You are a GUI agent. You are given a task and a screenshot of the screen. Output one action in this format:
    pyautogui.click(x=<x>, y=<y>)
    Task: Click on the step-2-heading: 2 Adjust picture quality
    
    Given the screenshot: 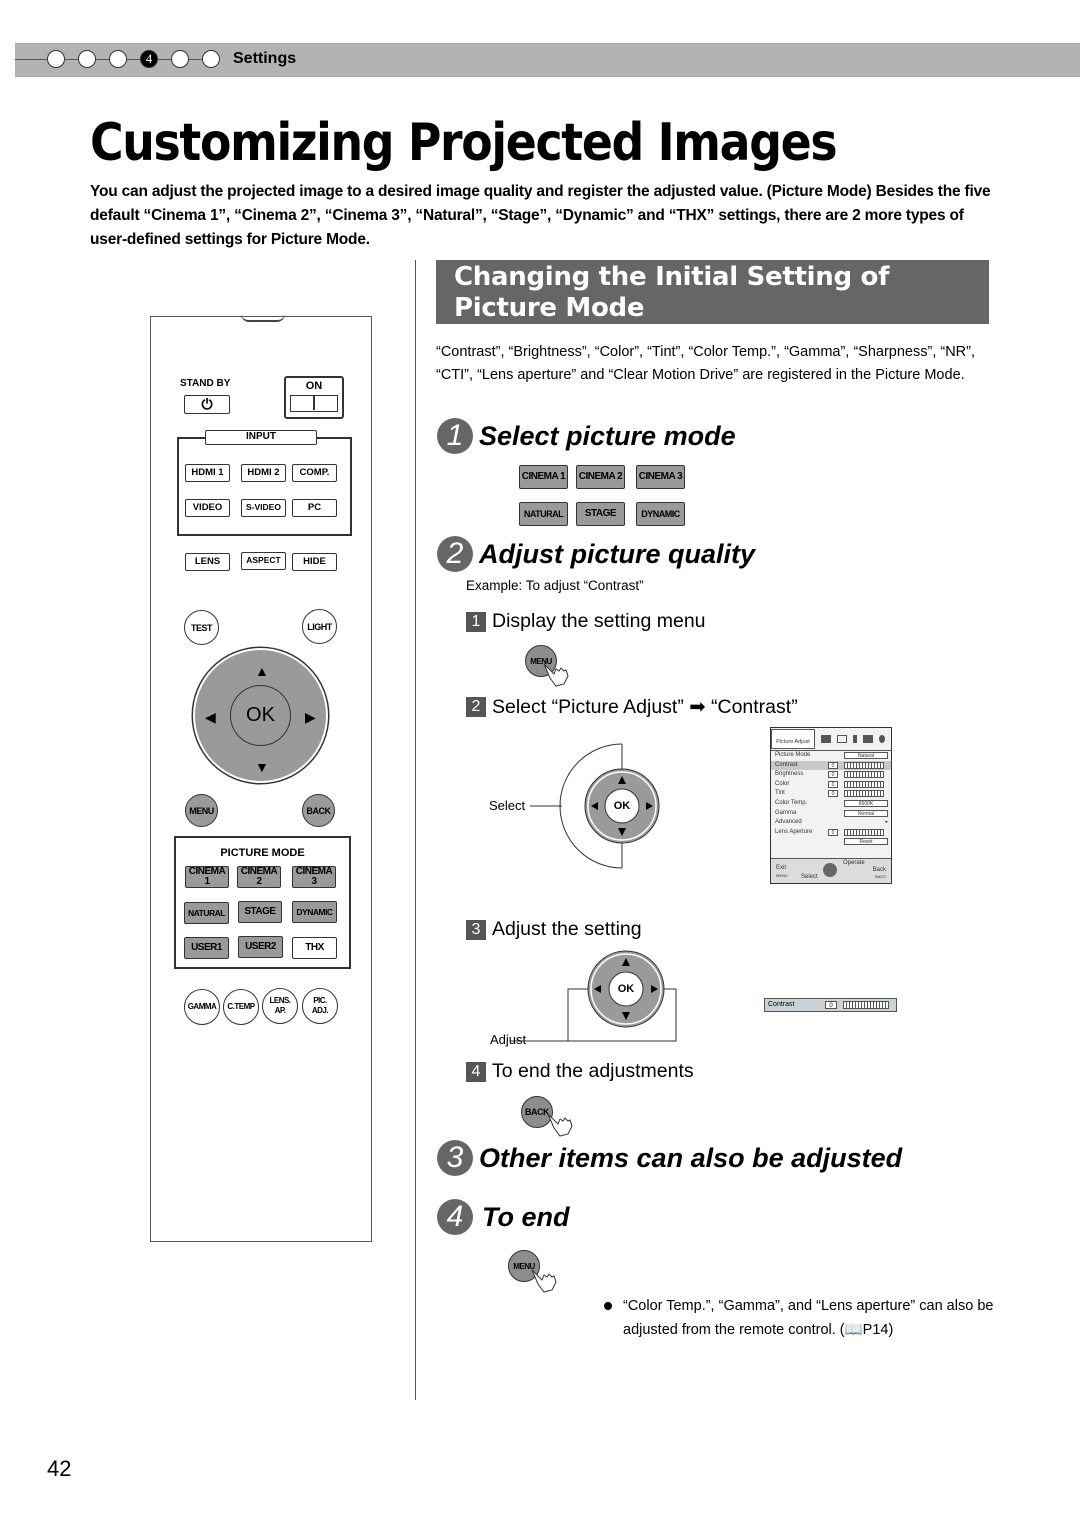 What is the action you would take?
    pyautogui.click(x=596, y=554)
    